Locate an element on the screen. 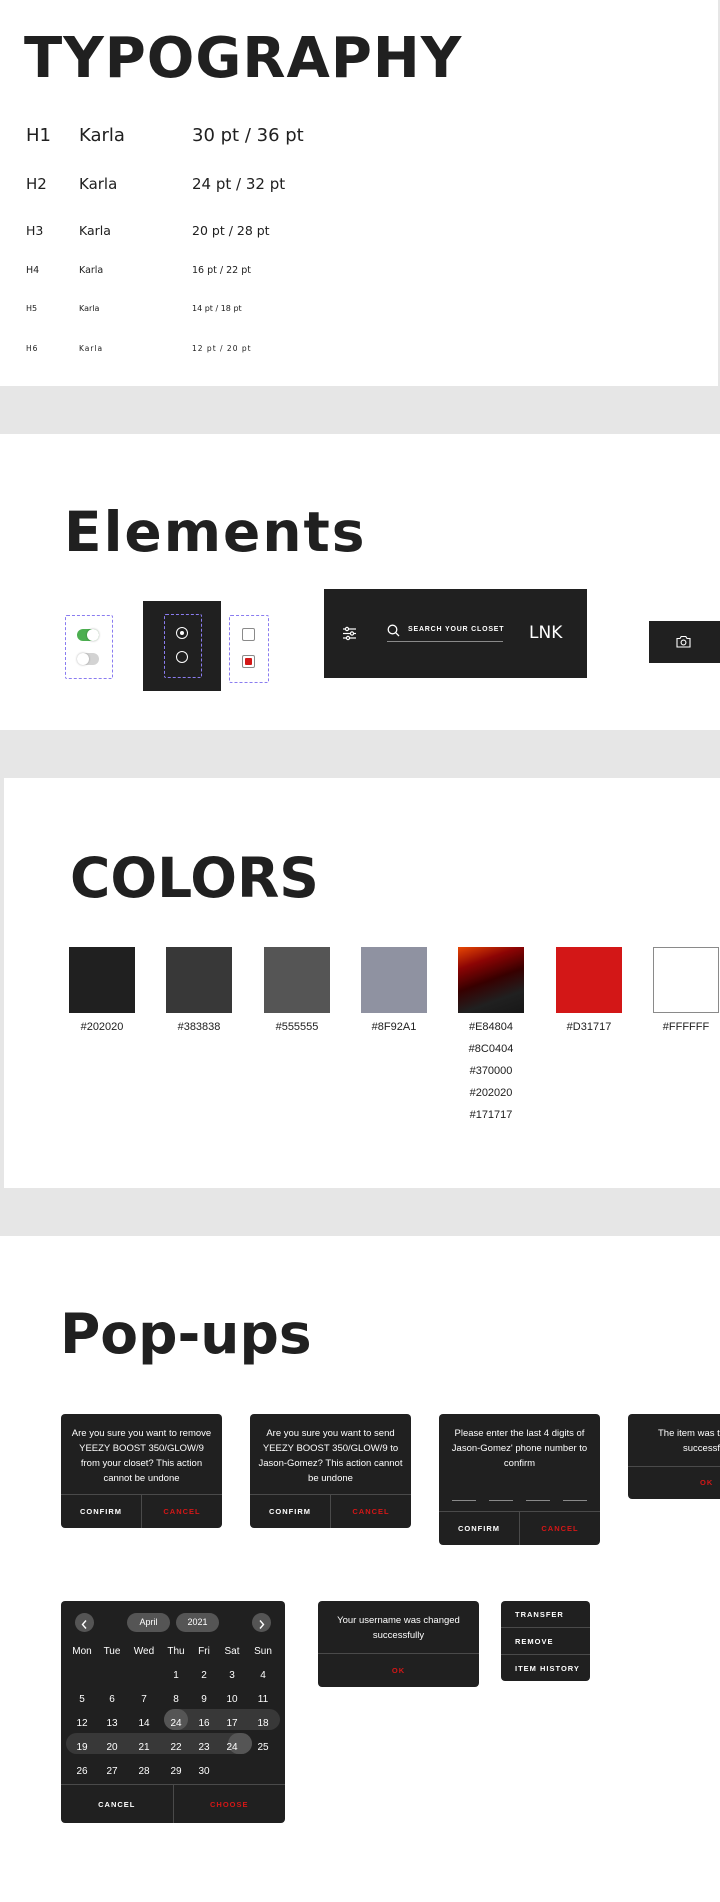  h5-font: Karla is located at coordinates (89, 308).